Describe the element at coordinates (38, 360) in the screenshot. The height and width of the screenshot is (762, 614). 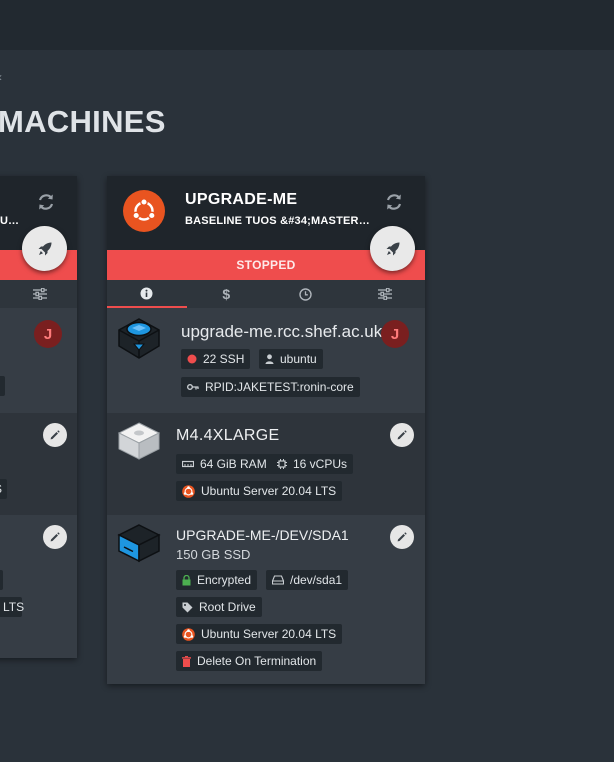
I see `network-section: J` at that location.